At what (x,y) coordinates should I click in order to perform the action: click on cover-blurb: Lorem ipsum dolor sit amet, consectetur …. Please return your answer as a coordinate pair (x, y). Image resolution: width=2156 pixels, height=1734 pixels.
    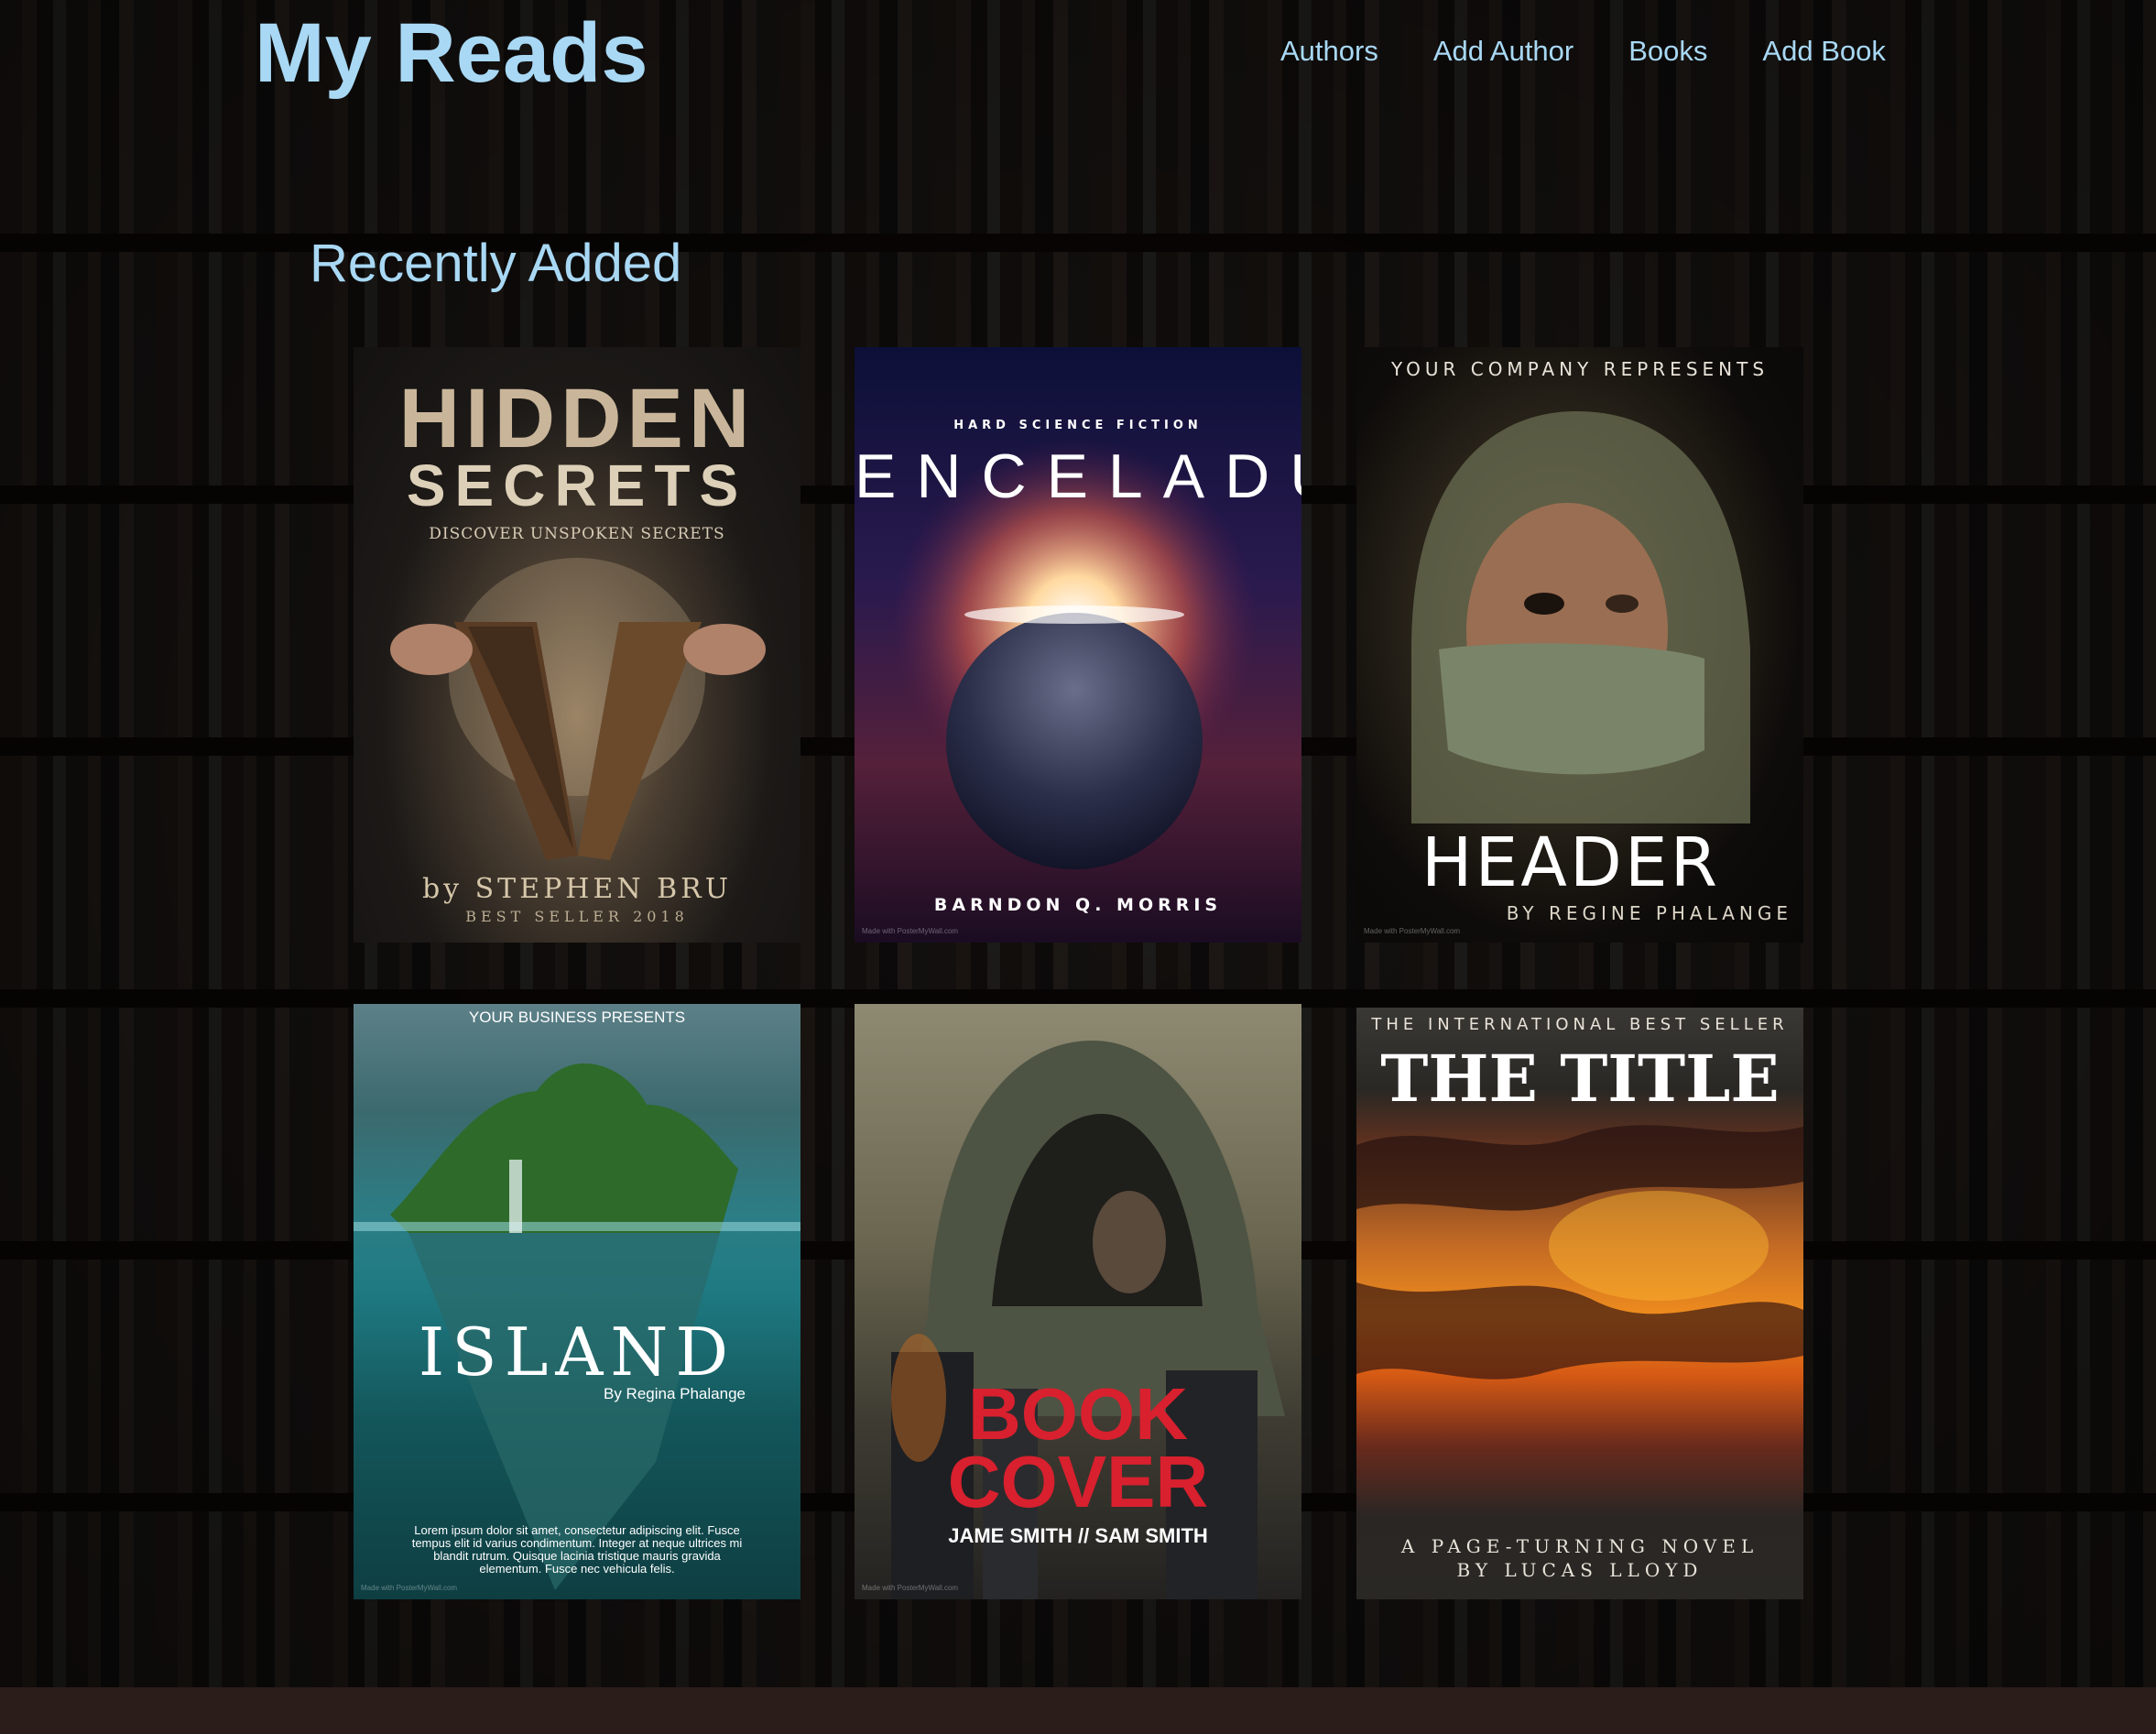
    Looking at the image, I should click on (577, 1549).